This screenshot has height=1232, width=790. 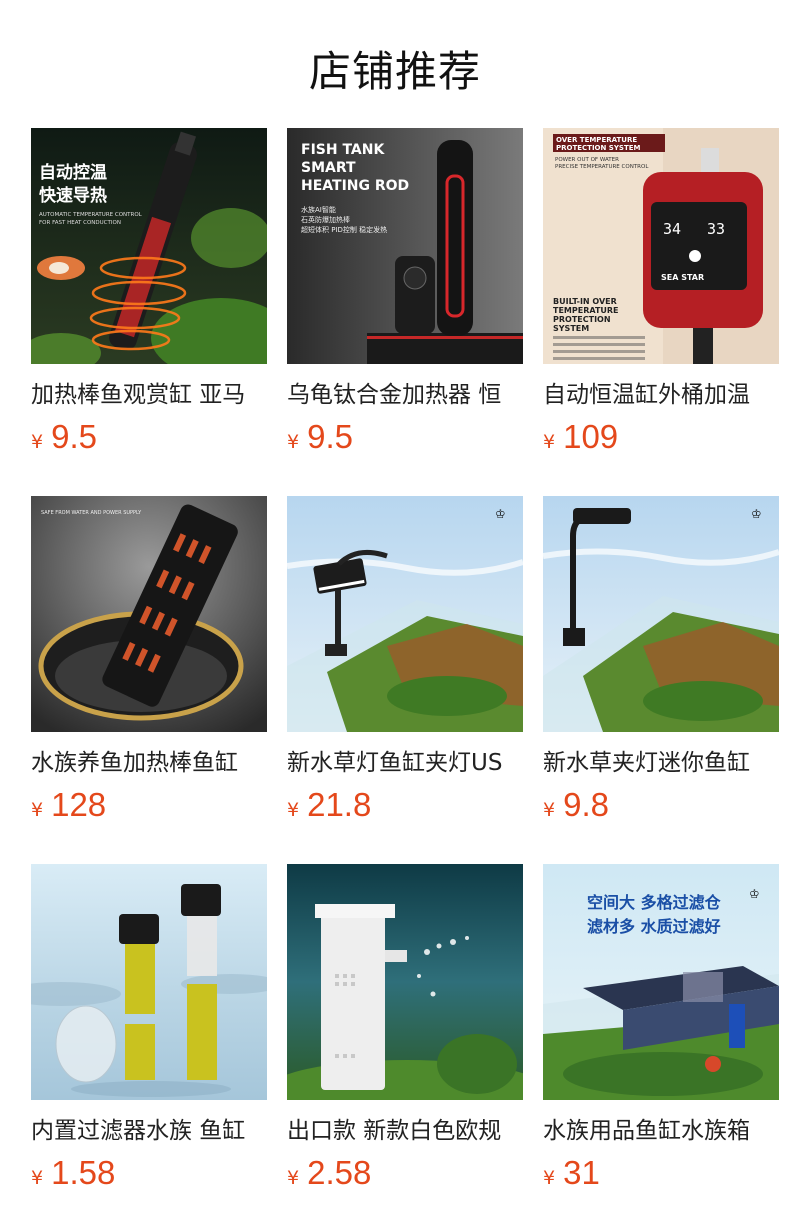 I want to click on image-text: BUILT-IN OVER, so click(x=585, y=301).